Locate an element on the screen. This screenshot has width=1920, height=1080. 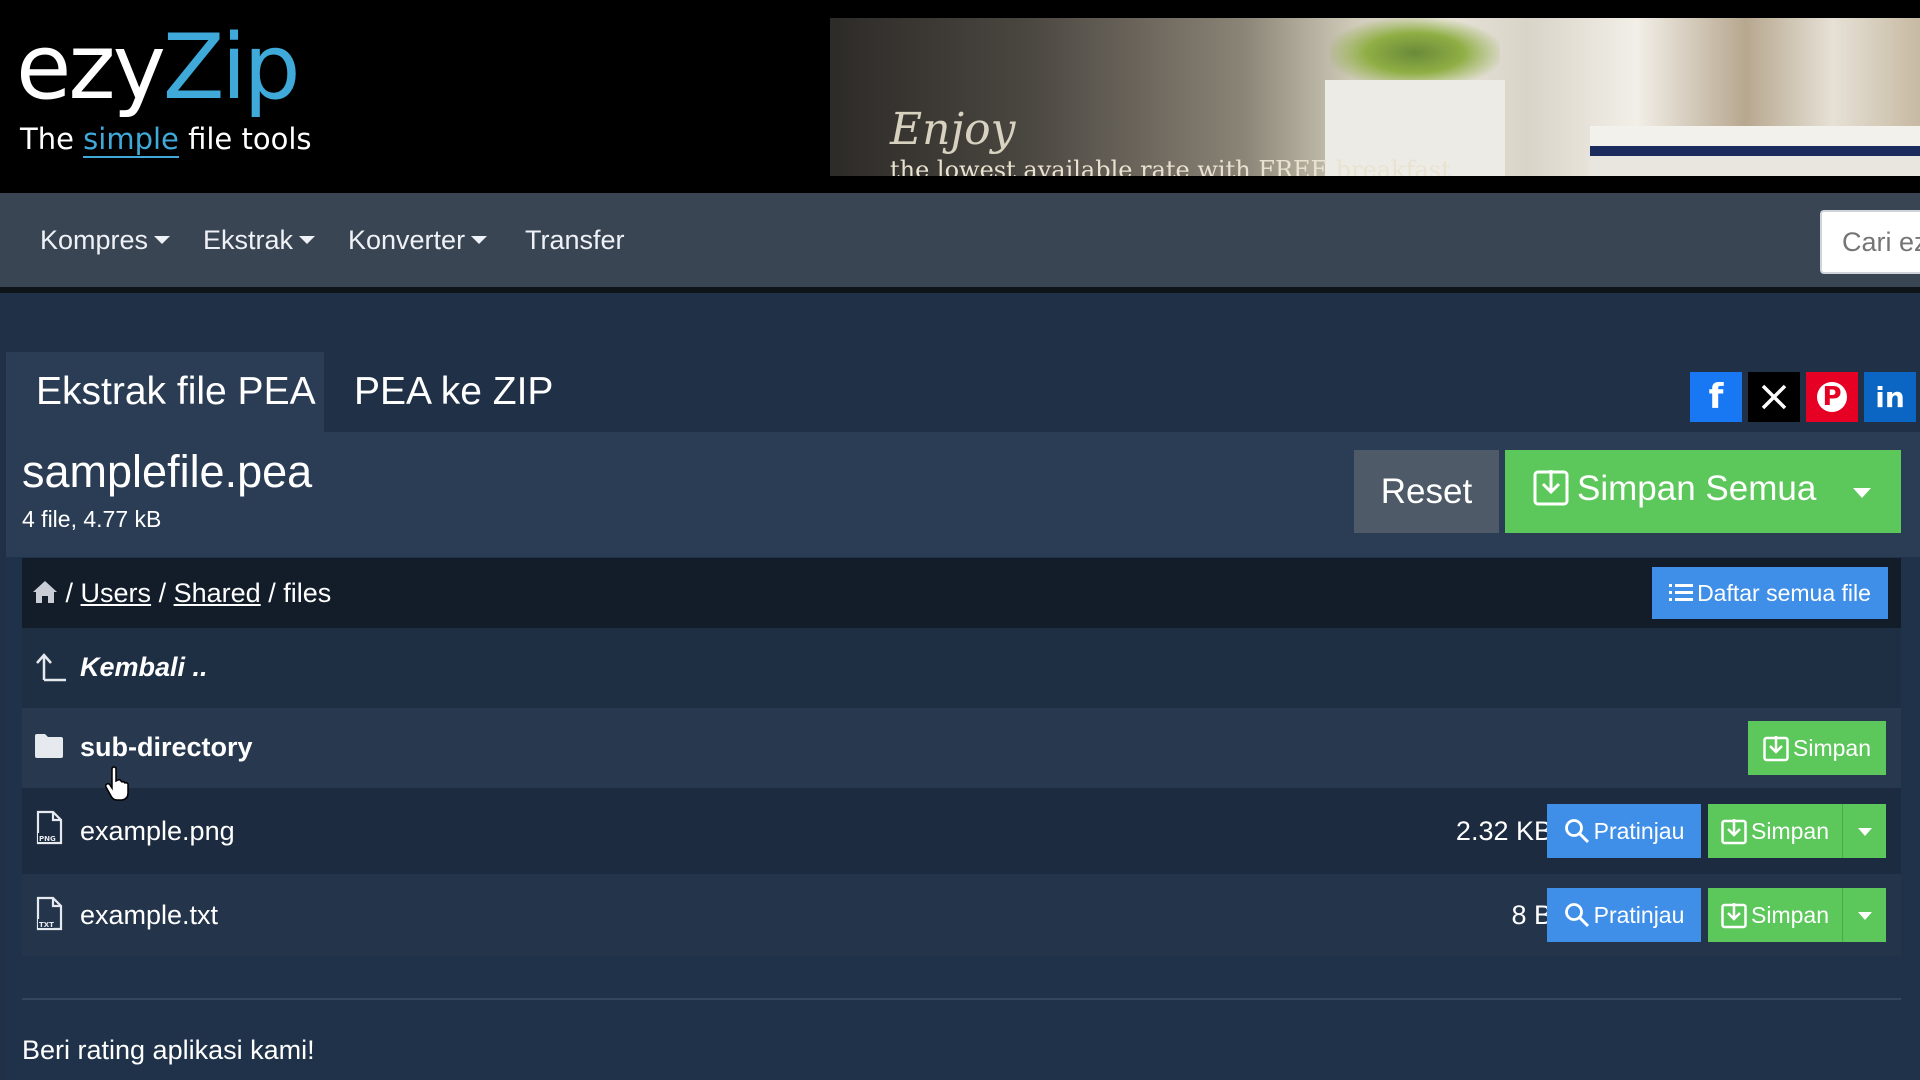
pinterest-share-button: P is located at coordinates (1832, 397).